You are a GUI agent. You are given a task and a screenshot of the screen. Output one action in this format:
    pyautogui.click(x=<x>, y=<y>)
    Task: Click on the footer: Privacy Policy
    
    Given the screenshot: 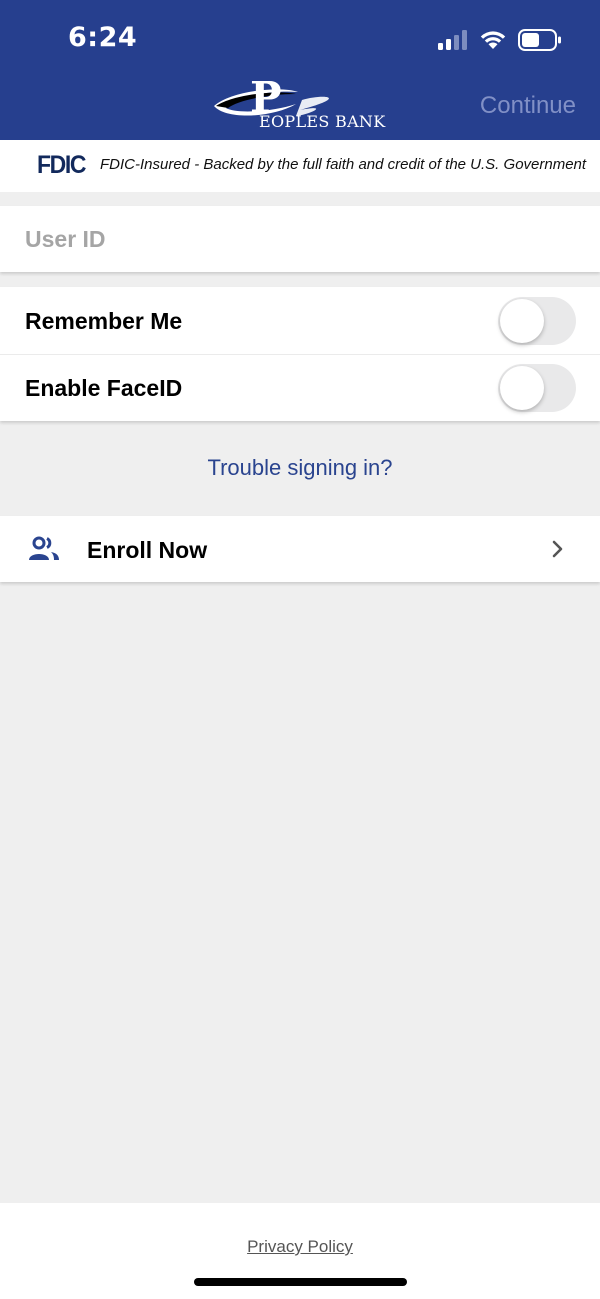 What is the action you would take?
    pyautogui.click(x=300, y=1251)
    